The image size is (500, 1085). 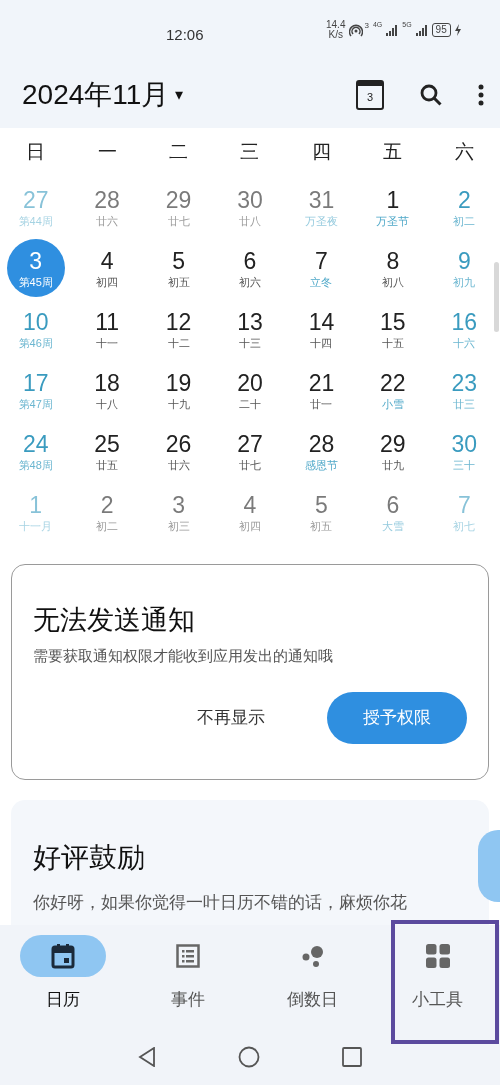 I want to click on day-cell: 28 感恩节, so click(x=321, y=450).